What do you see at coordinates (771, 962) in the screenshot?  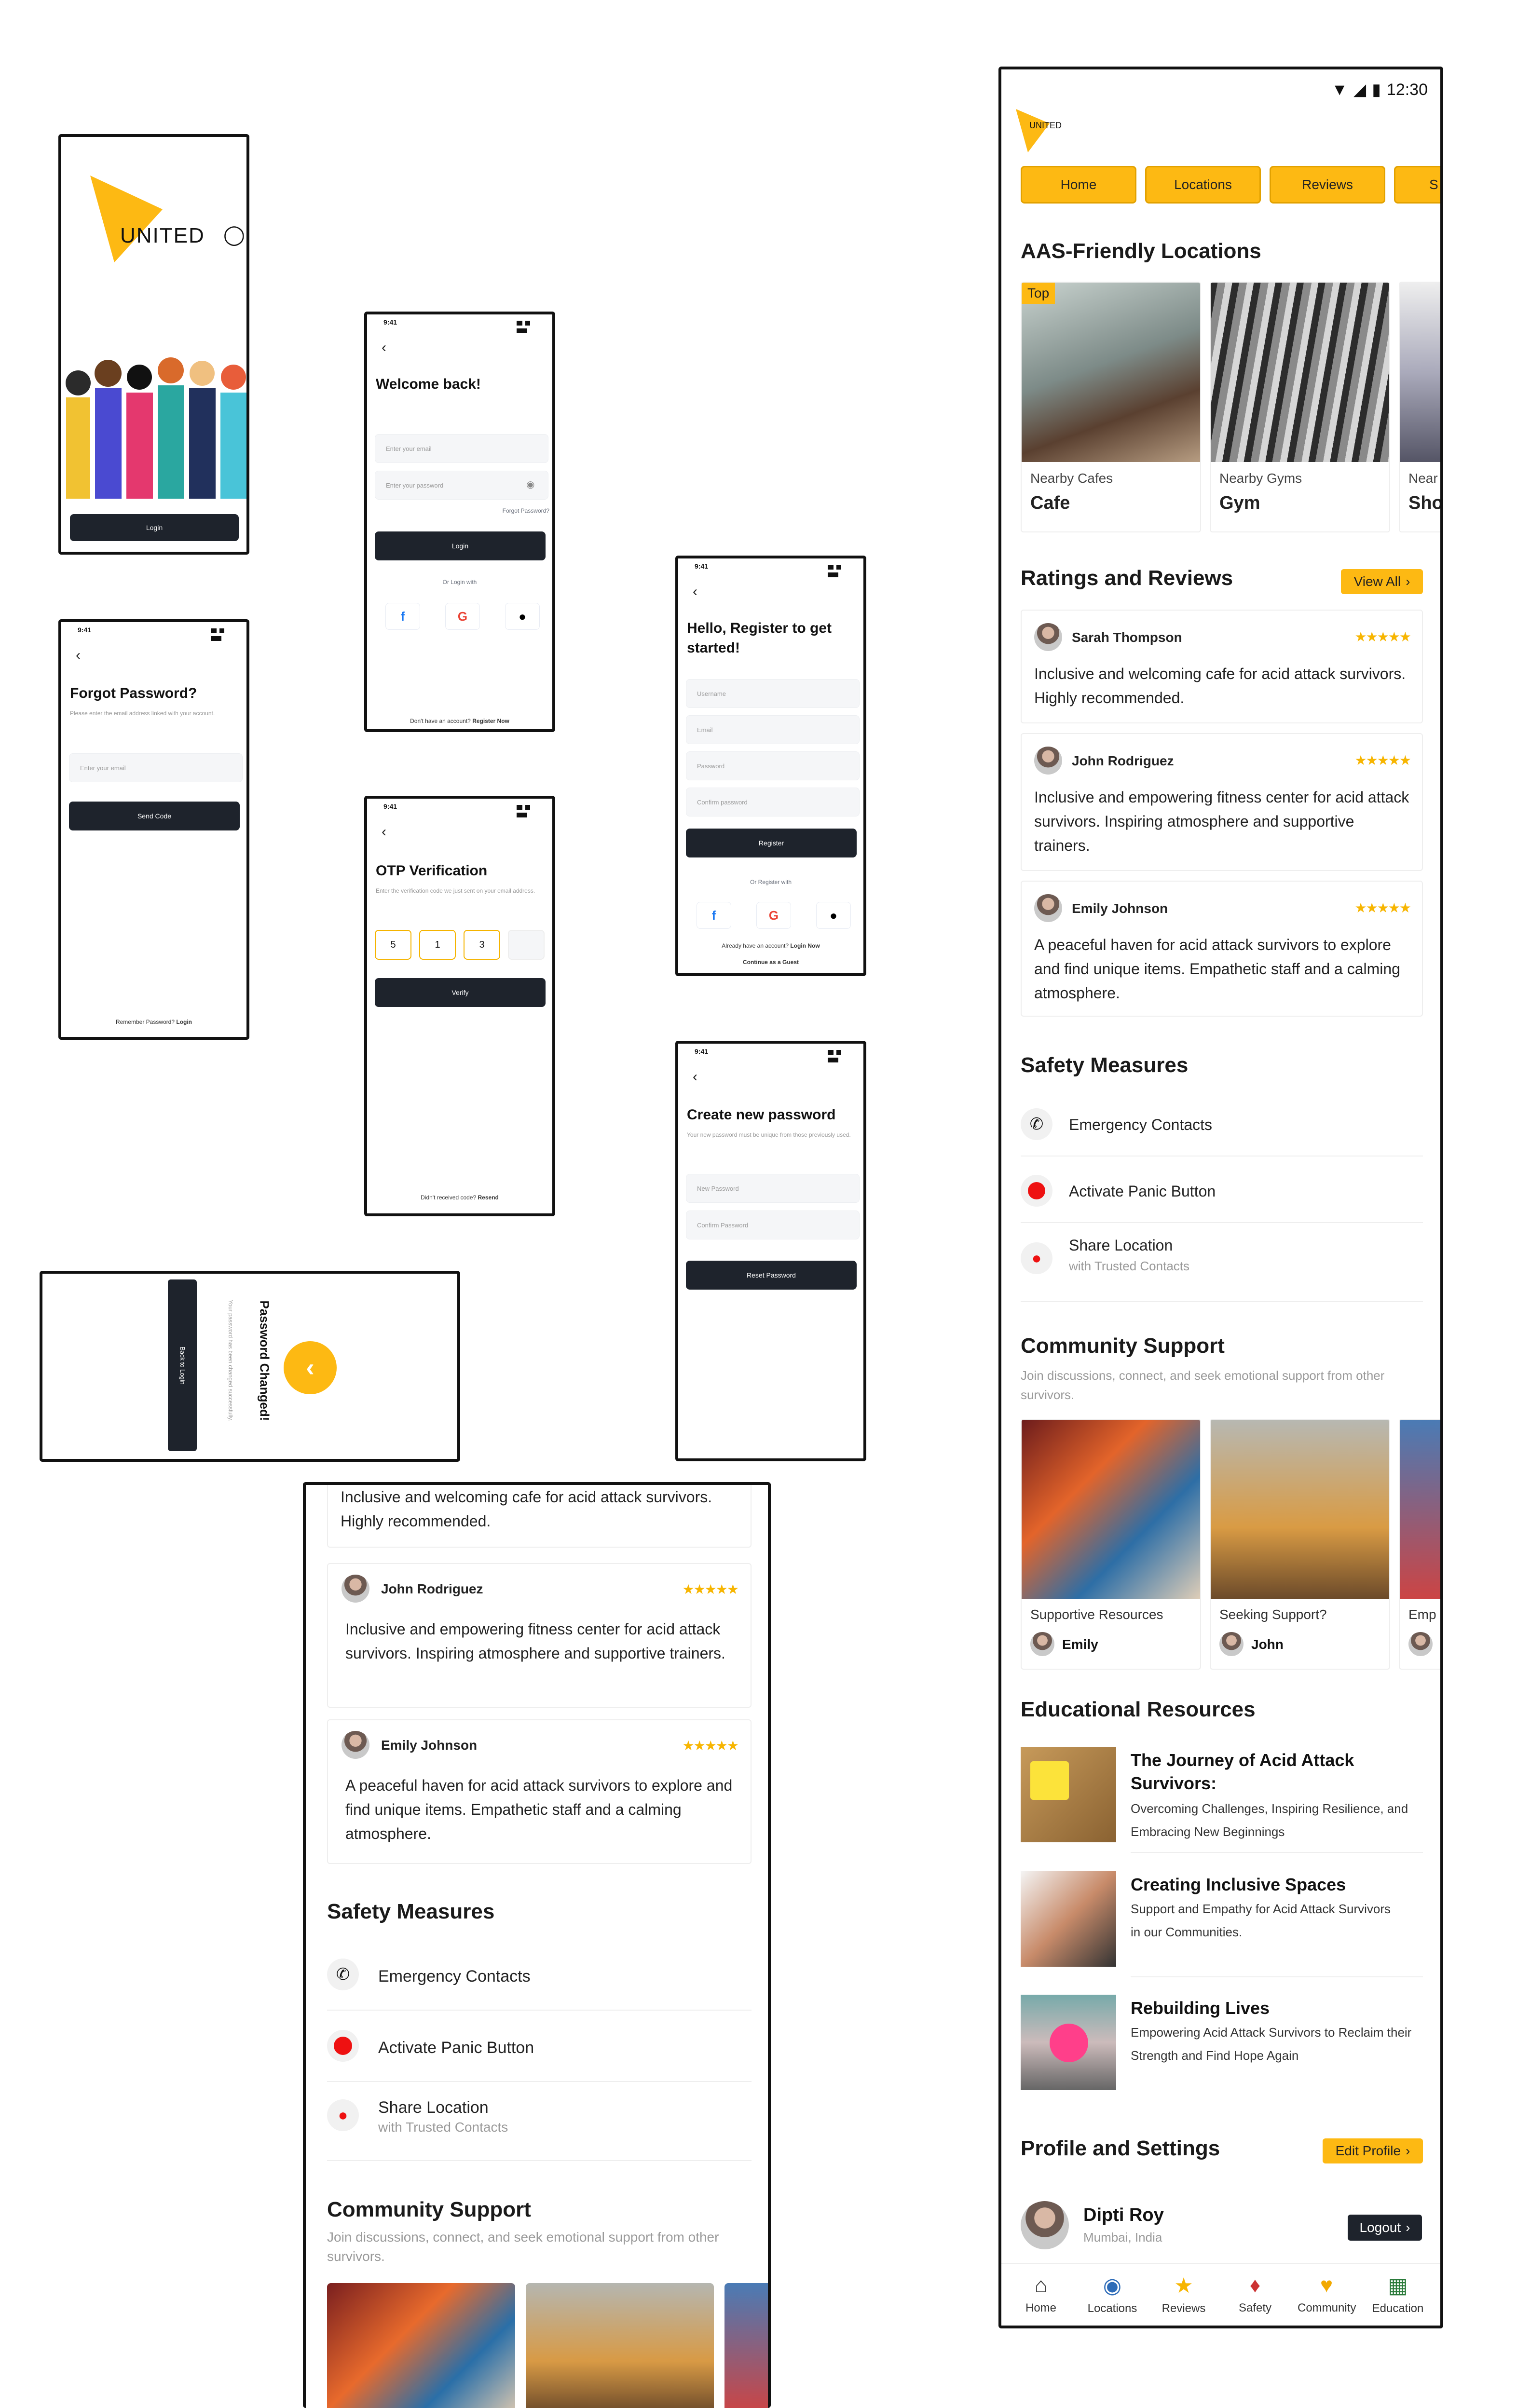 I see `guest-link: Continue as a Guest` at bounding box center [771, 962].